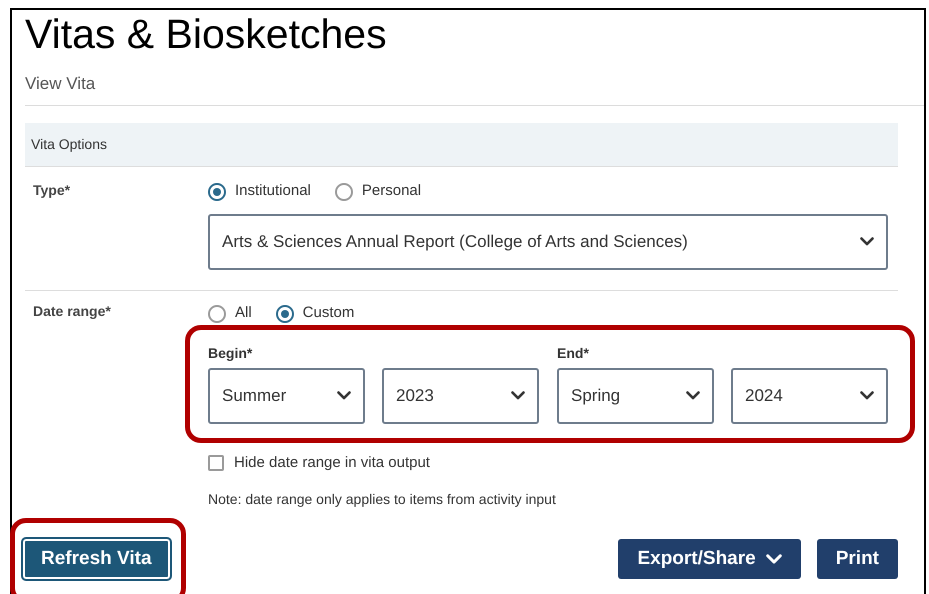  I want to click on checkbox-label: Hide date range in vita output, so click(332, 462).